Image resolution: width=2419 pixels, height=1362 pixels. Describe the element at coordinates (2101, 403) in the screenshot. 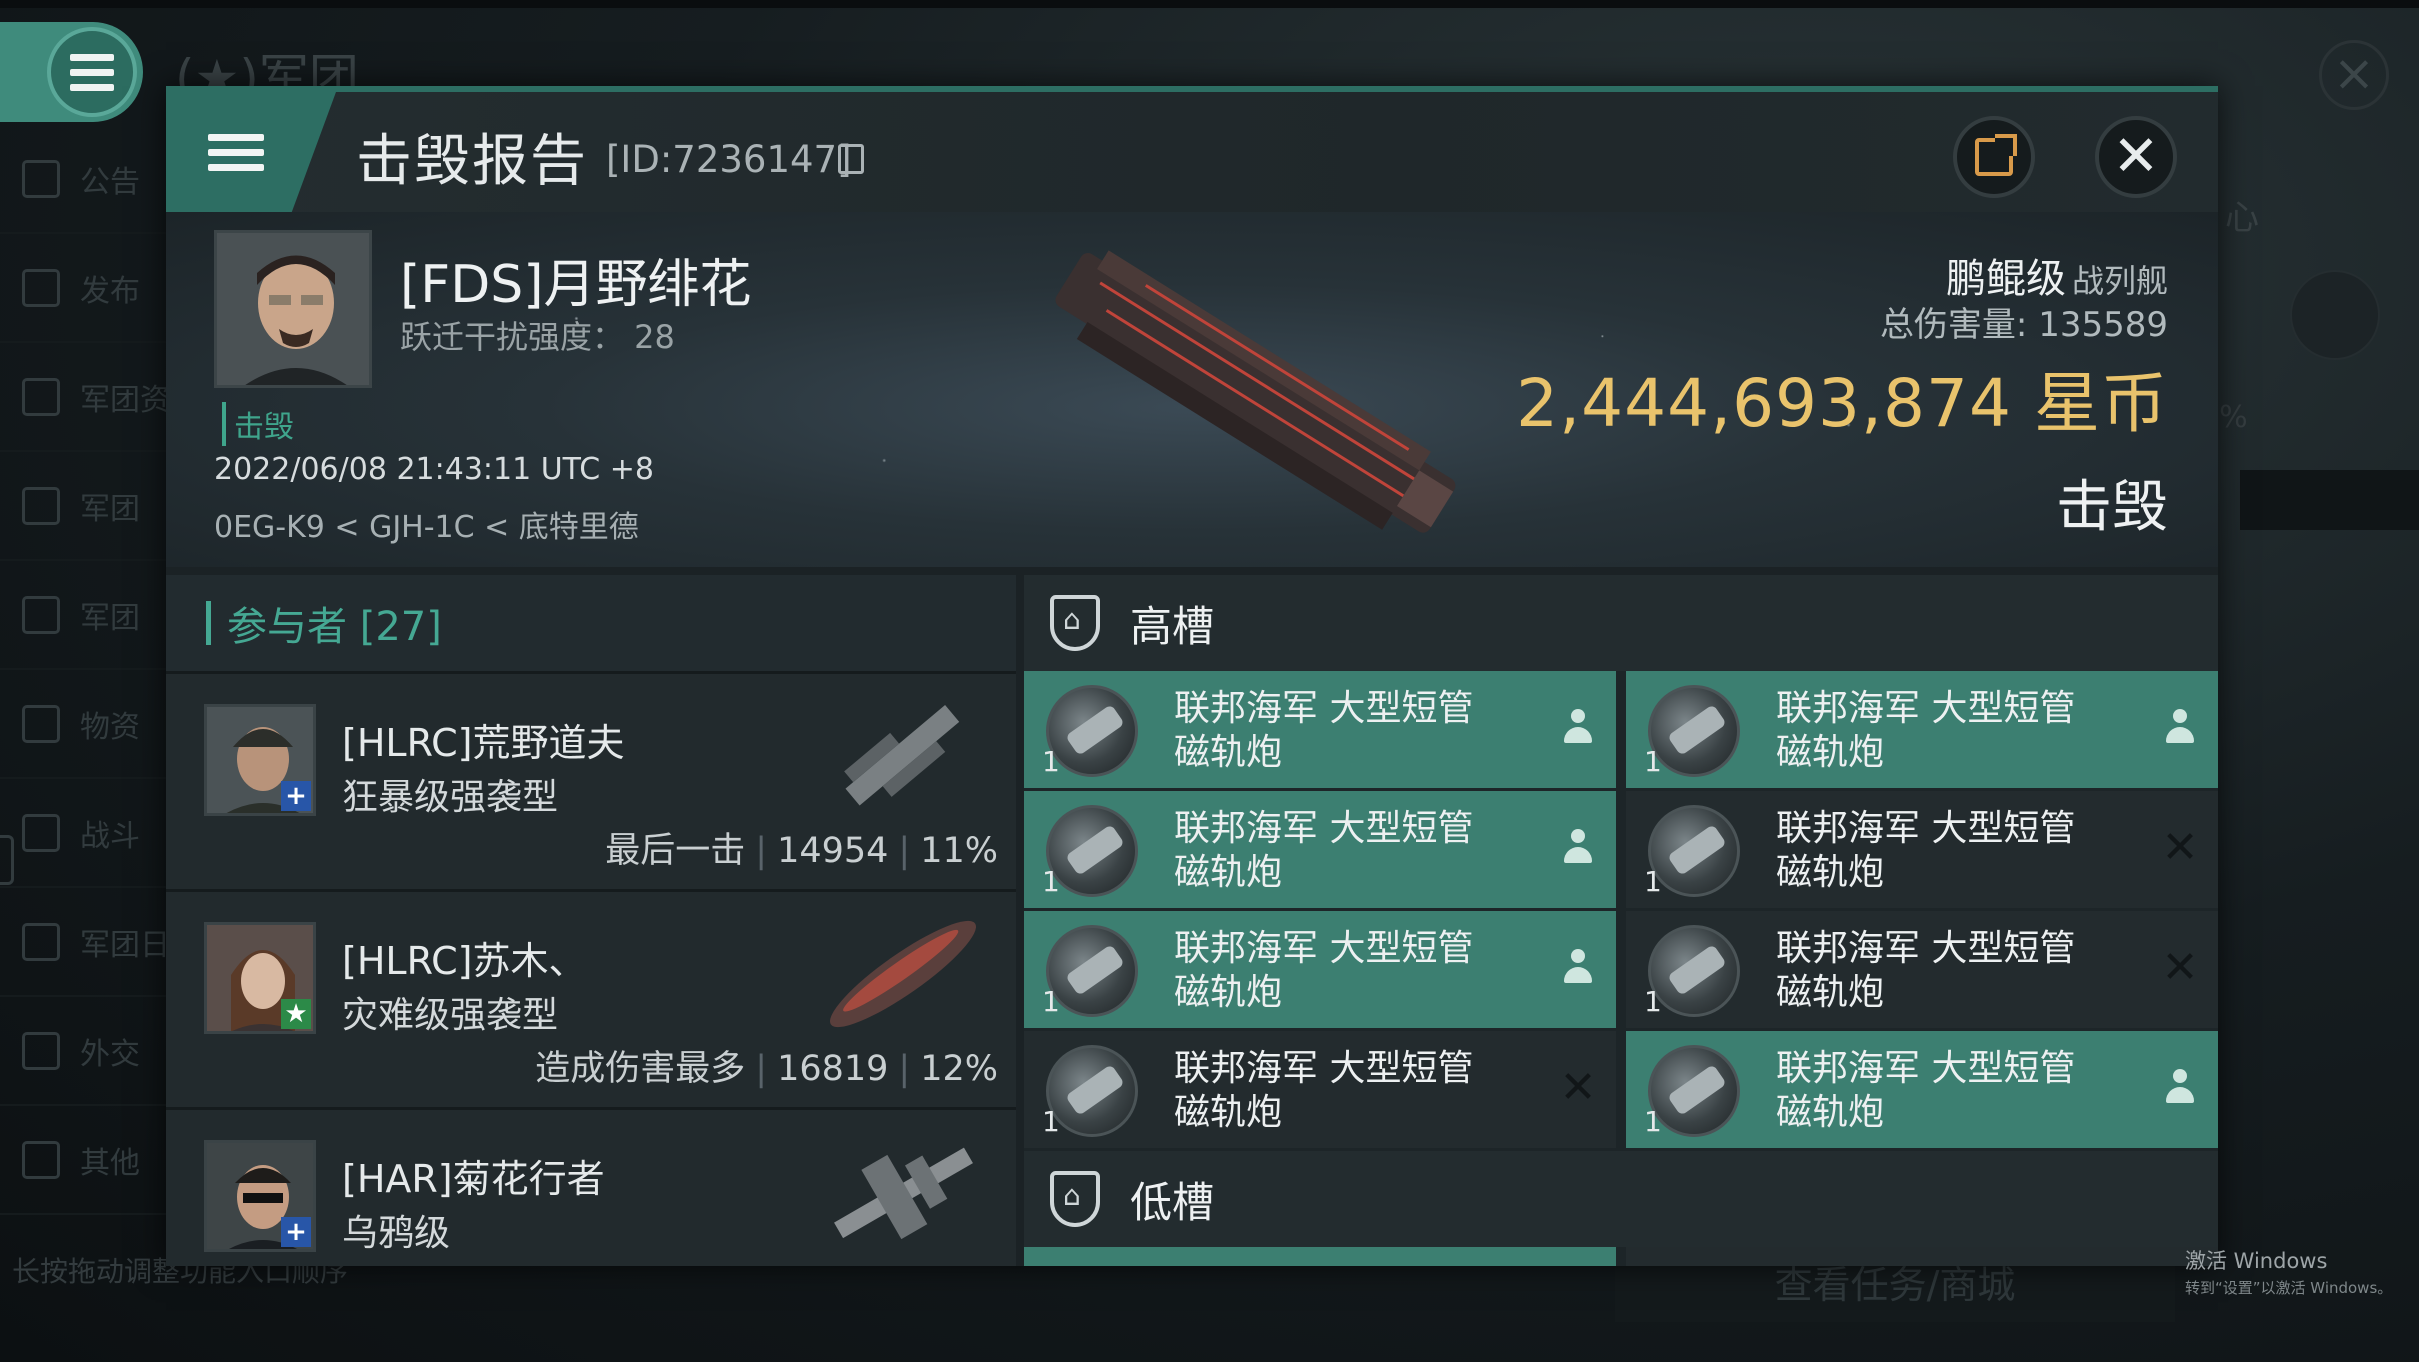

I see `isk-unit: 星币` at that location.